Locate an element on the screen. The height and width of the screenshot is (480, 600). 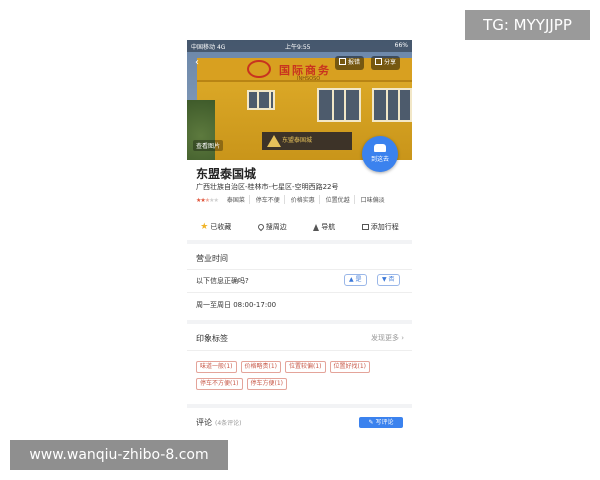
hours-section-title: 营业时间 is located at coordinates (212, 258).